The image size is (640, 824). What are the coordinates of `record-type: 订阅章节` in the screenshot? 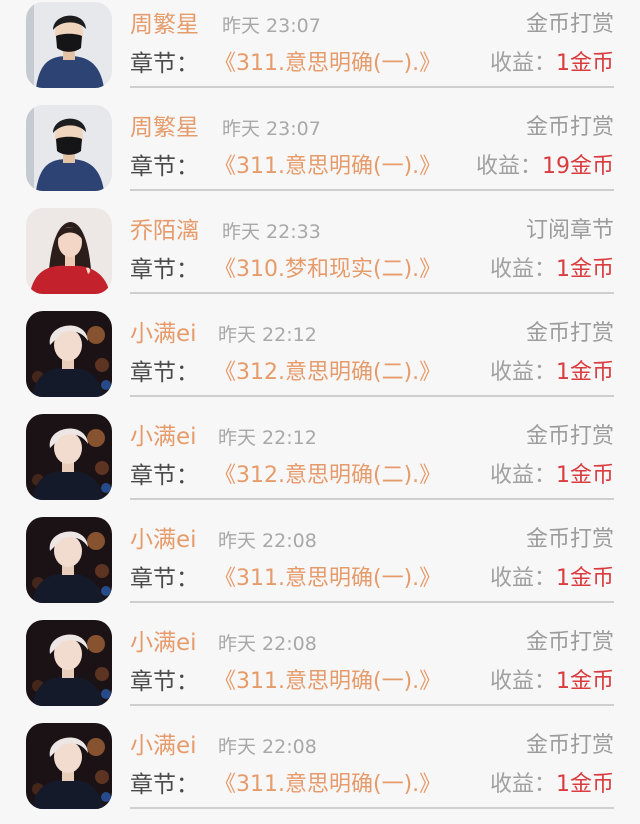 It's located at (569, 230).